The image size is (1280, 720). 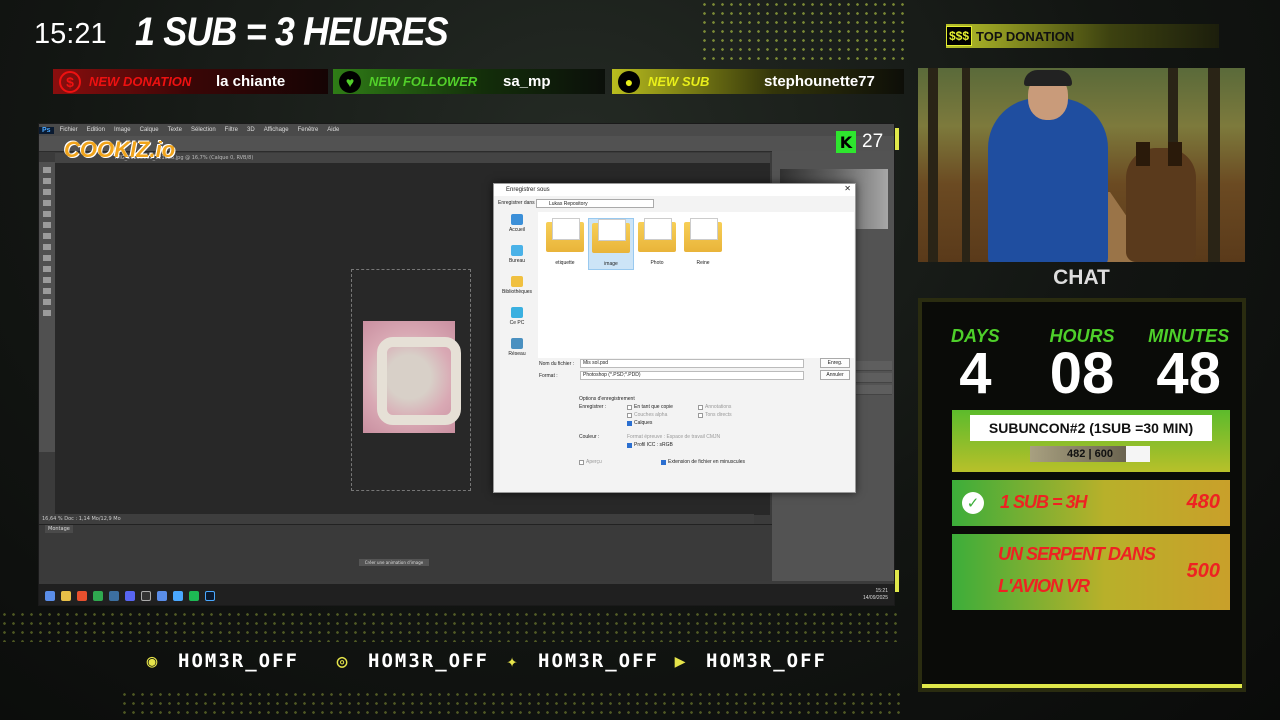 What do you see at coordinates (679, 81) in the screenshot?
I see `alert-tag: NEW SUB` at bounding box center [679, 81].